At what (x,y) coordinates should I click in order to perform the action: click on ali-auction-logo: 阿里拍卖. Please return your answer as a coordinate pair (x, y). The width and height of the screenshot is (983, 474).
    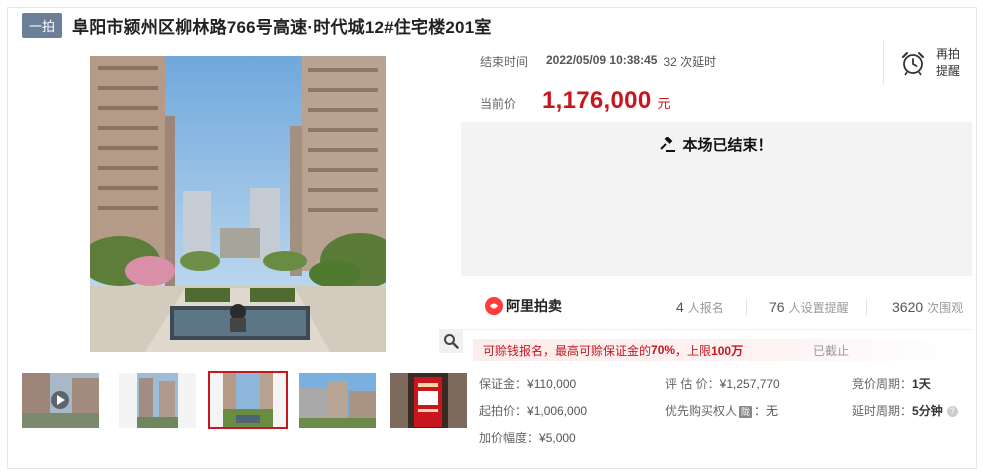
    Looking at the image, I should click on (523, 306).